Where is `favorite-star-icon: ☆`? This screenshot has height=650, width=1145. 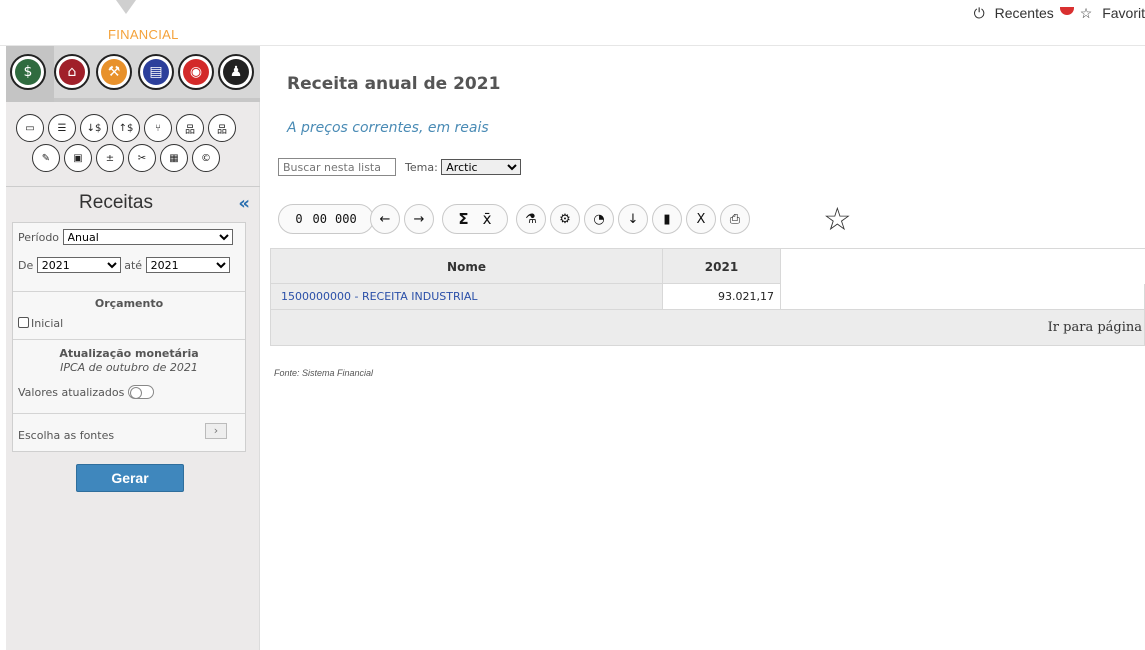 favorite-star-icon: ☆ is located at coordinates (837, 219).